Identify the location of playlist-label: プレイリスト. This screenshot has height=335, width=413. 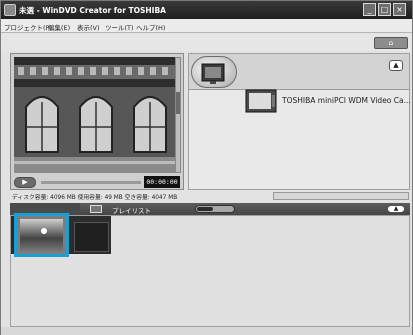
(131, 210).